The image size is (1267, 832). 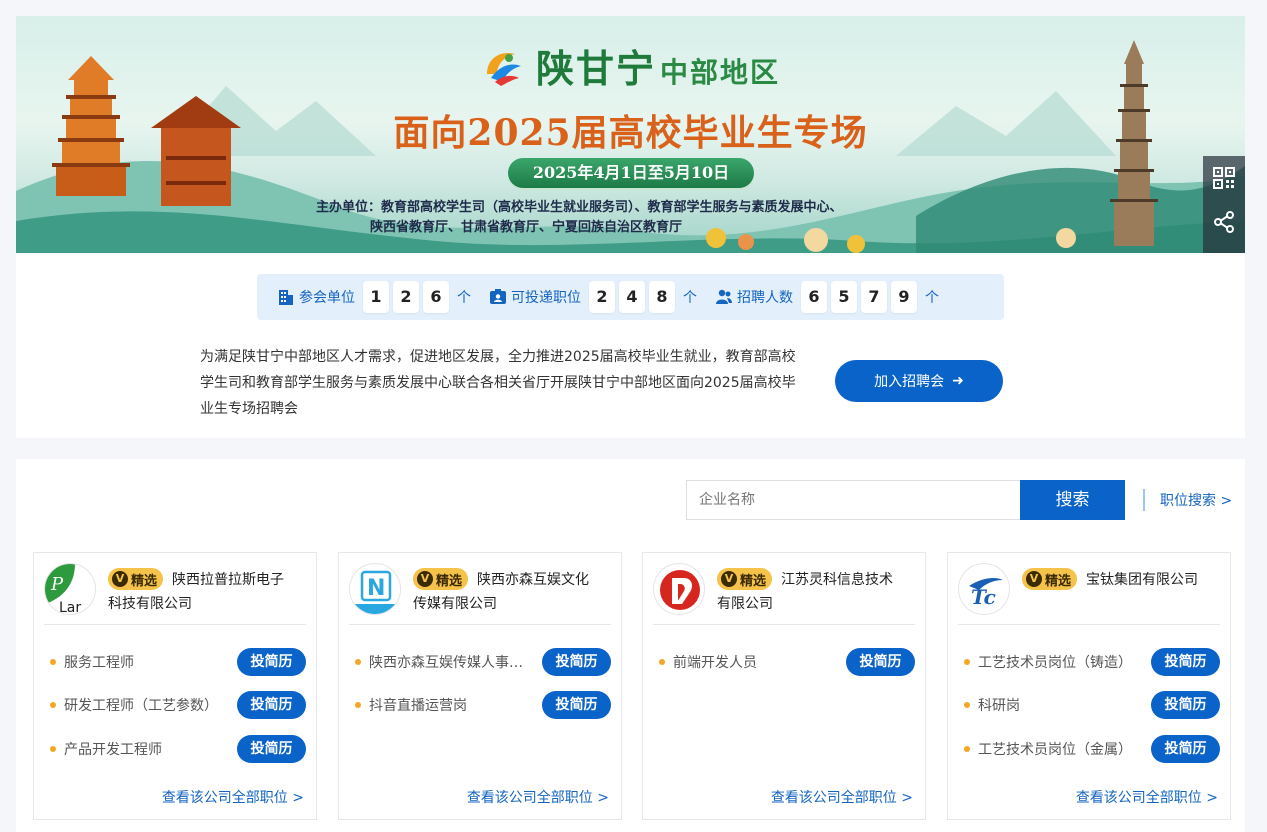 What do you see at coordinates (526, 227) in the screenshot?
I see `organizer-line-2: 陕西省教育厅、甘肃省教育厅、宁夏回族自治区教育厅` at bounding box center [526, 227].